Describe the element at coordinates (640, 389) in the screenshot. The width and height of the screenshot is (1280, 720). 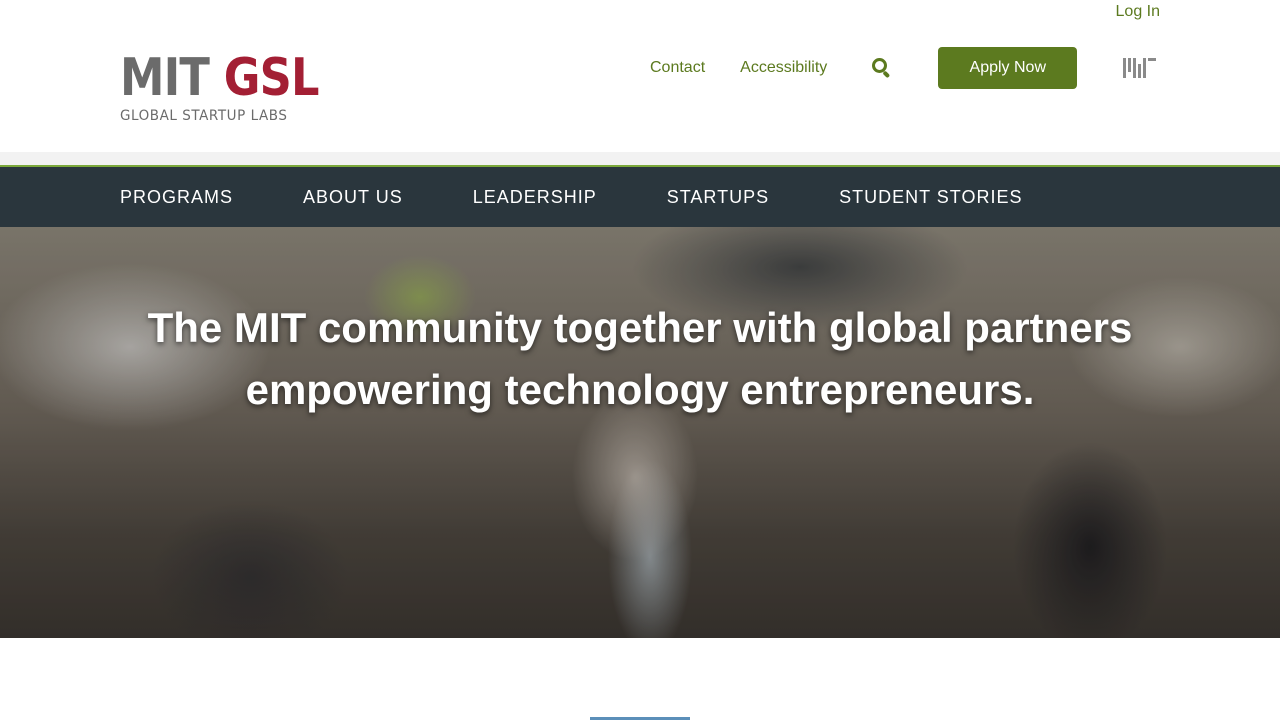
I see `hero-title-line-2: empowering technology entrepreneurs.` at that location.